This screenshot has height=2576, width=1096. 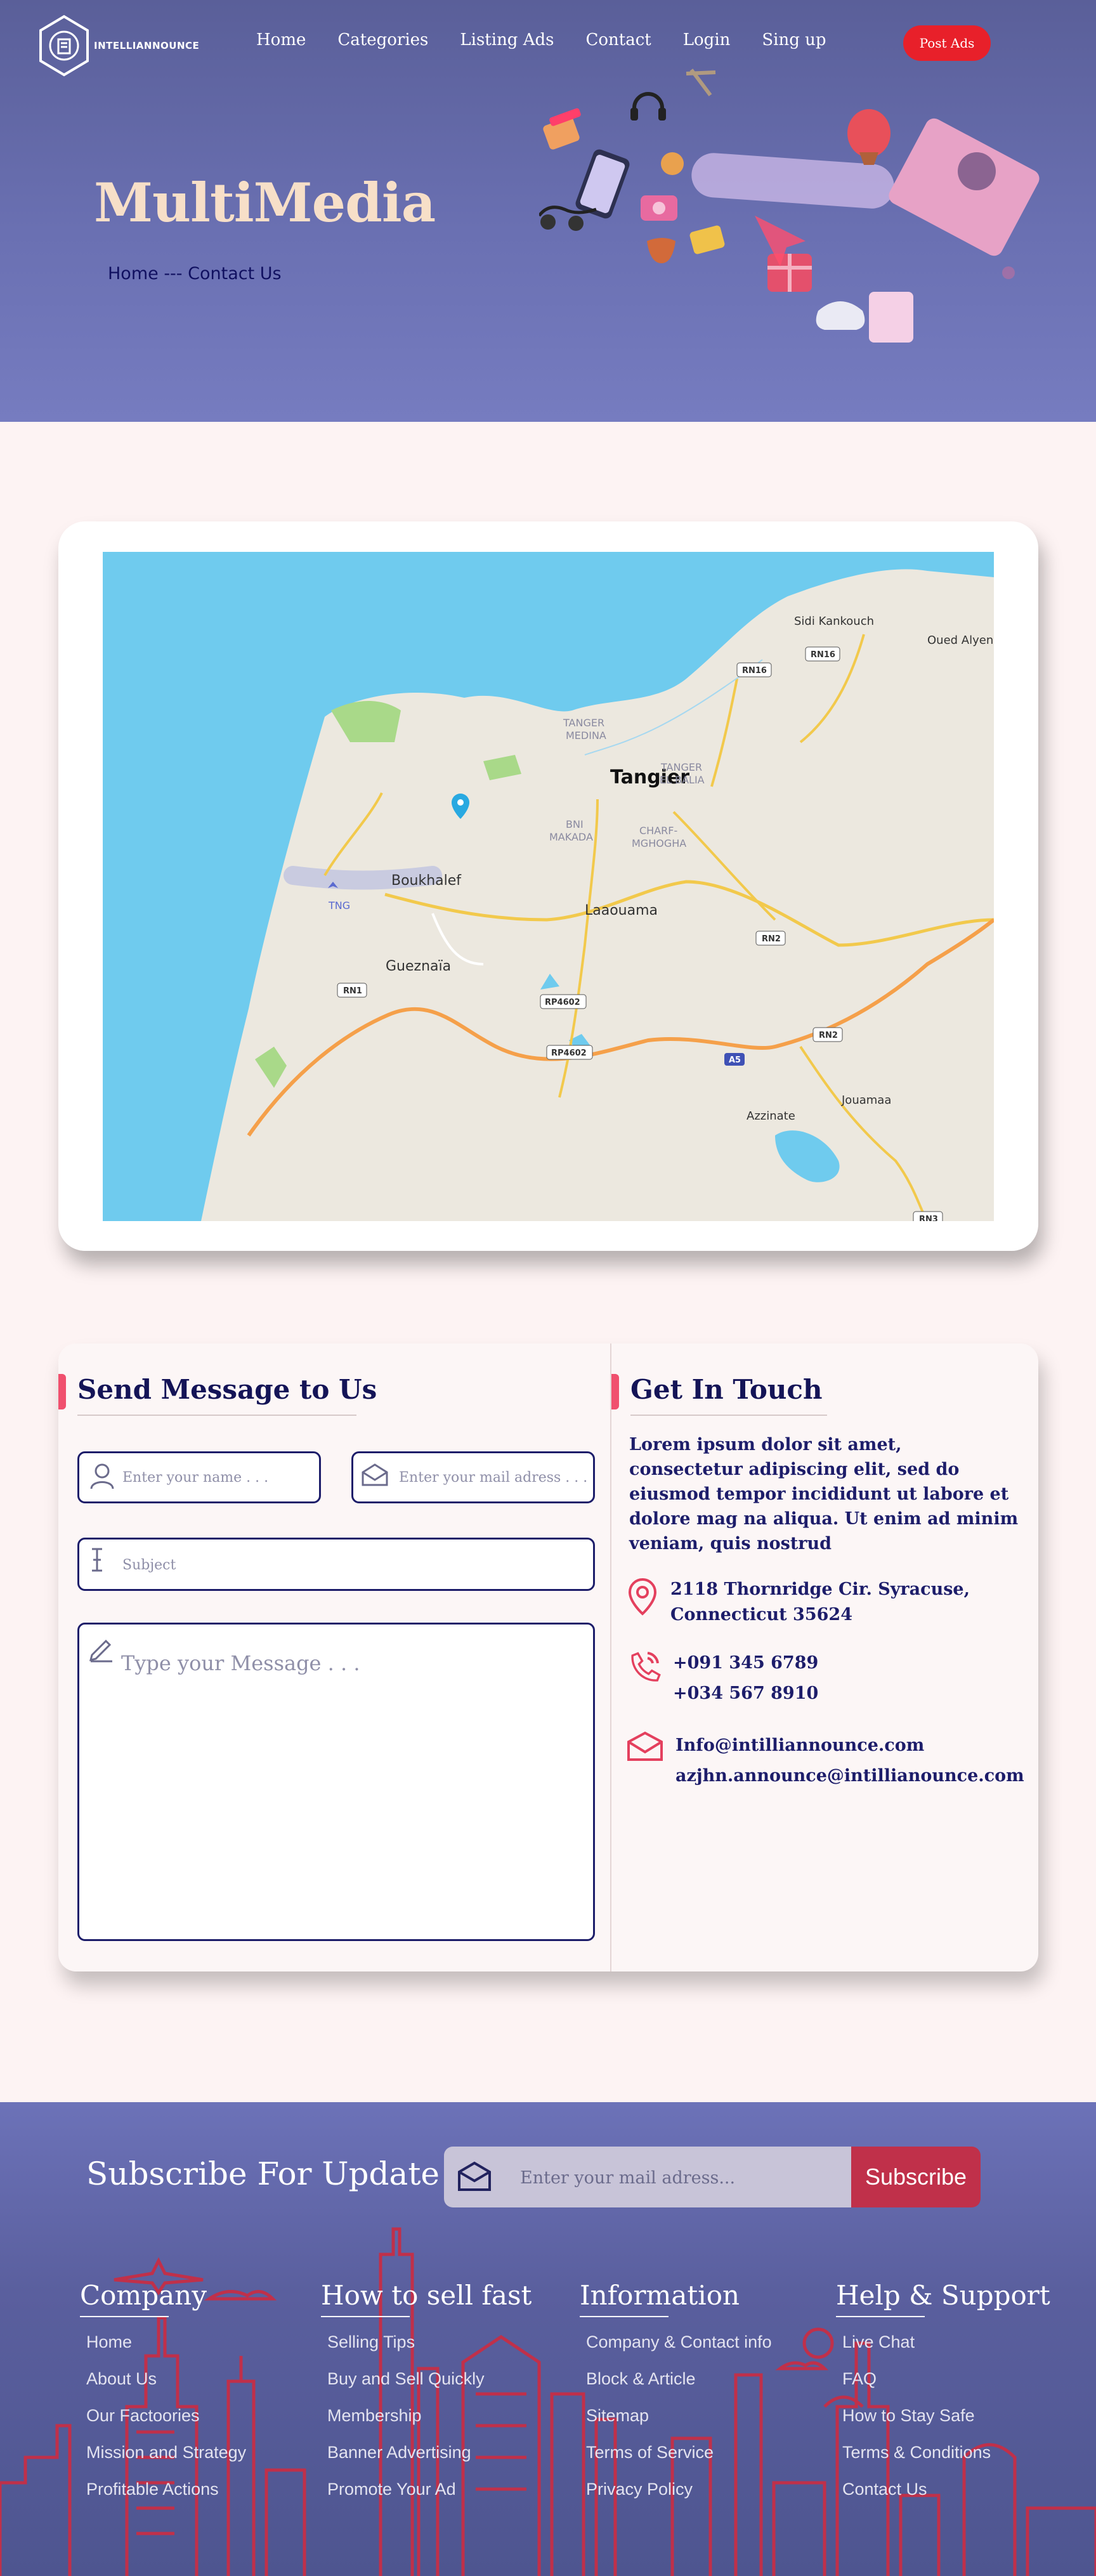 I want to click on subject-field: Subject, so click(x=336, y=1564).